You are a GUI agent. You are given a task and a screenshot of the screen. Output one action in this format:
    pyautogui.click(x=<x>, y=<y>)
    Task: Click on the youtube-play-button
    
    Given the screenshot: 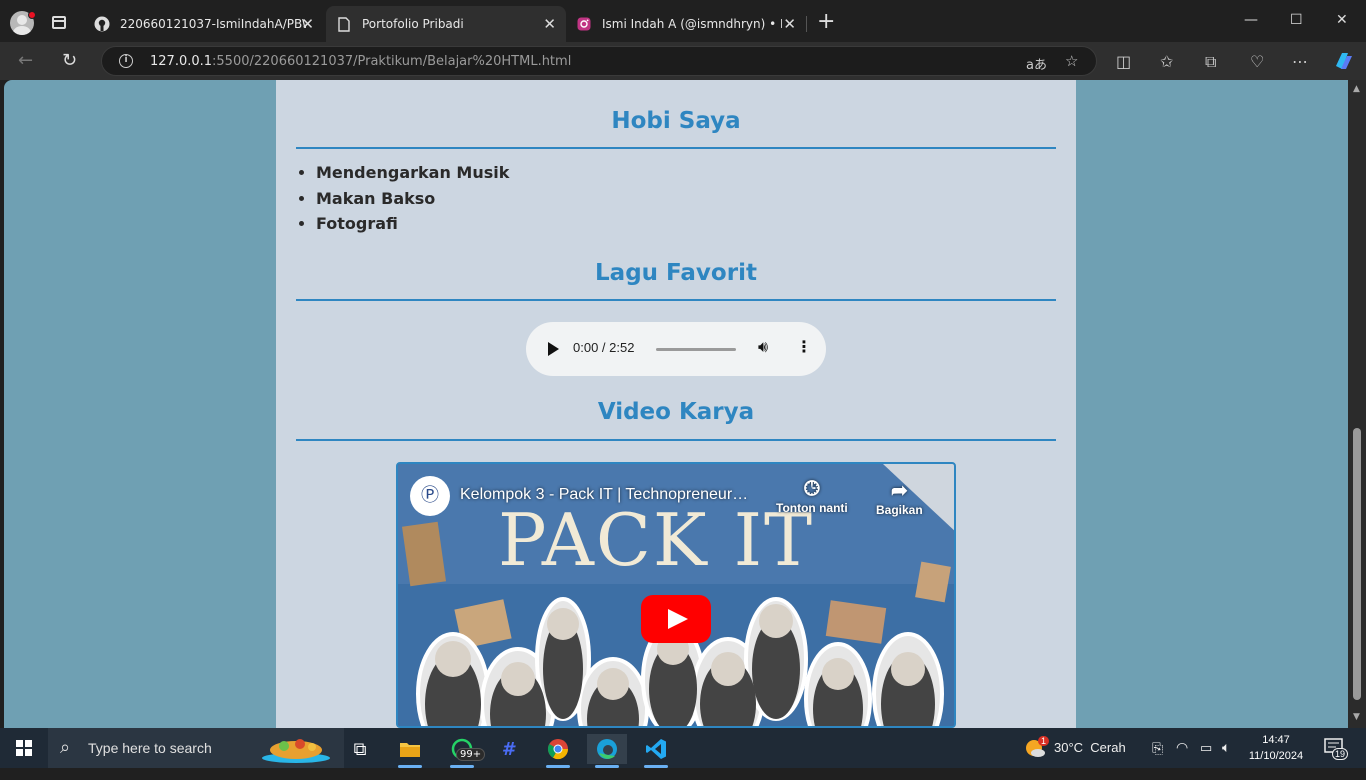 What is the action you would take?
    pyautogui.click(x=676, y=619)
    